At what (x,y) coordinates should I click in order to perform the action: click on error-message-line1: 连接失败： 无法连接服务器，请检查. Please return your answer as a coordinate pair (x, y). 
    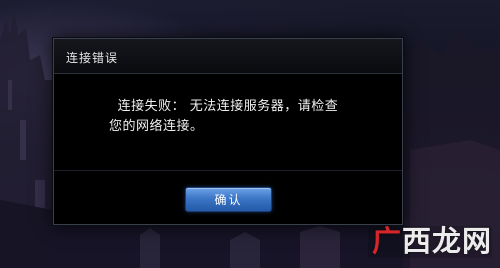
    Looking at the image, I should click on (228, 106).